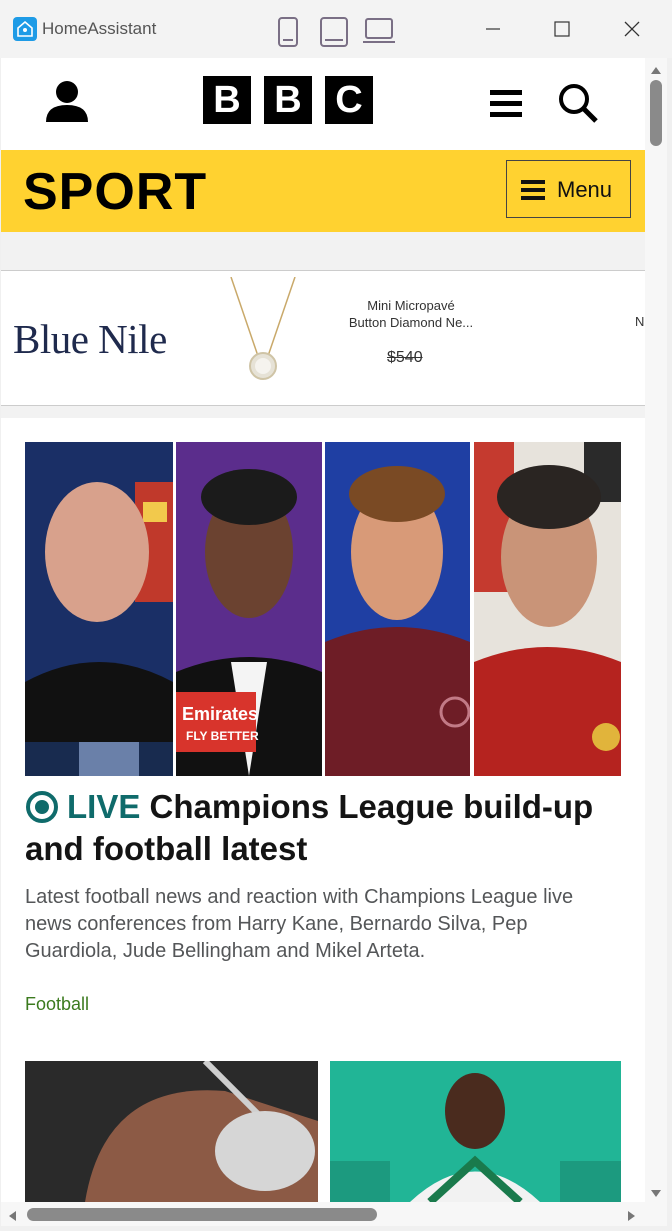 The height and width of the screenshot is (1231, 672). Describe the element at coordinates (202, 1214) in the screenshot. I see `horizontal-scroll-thumb` at that location.